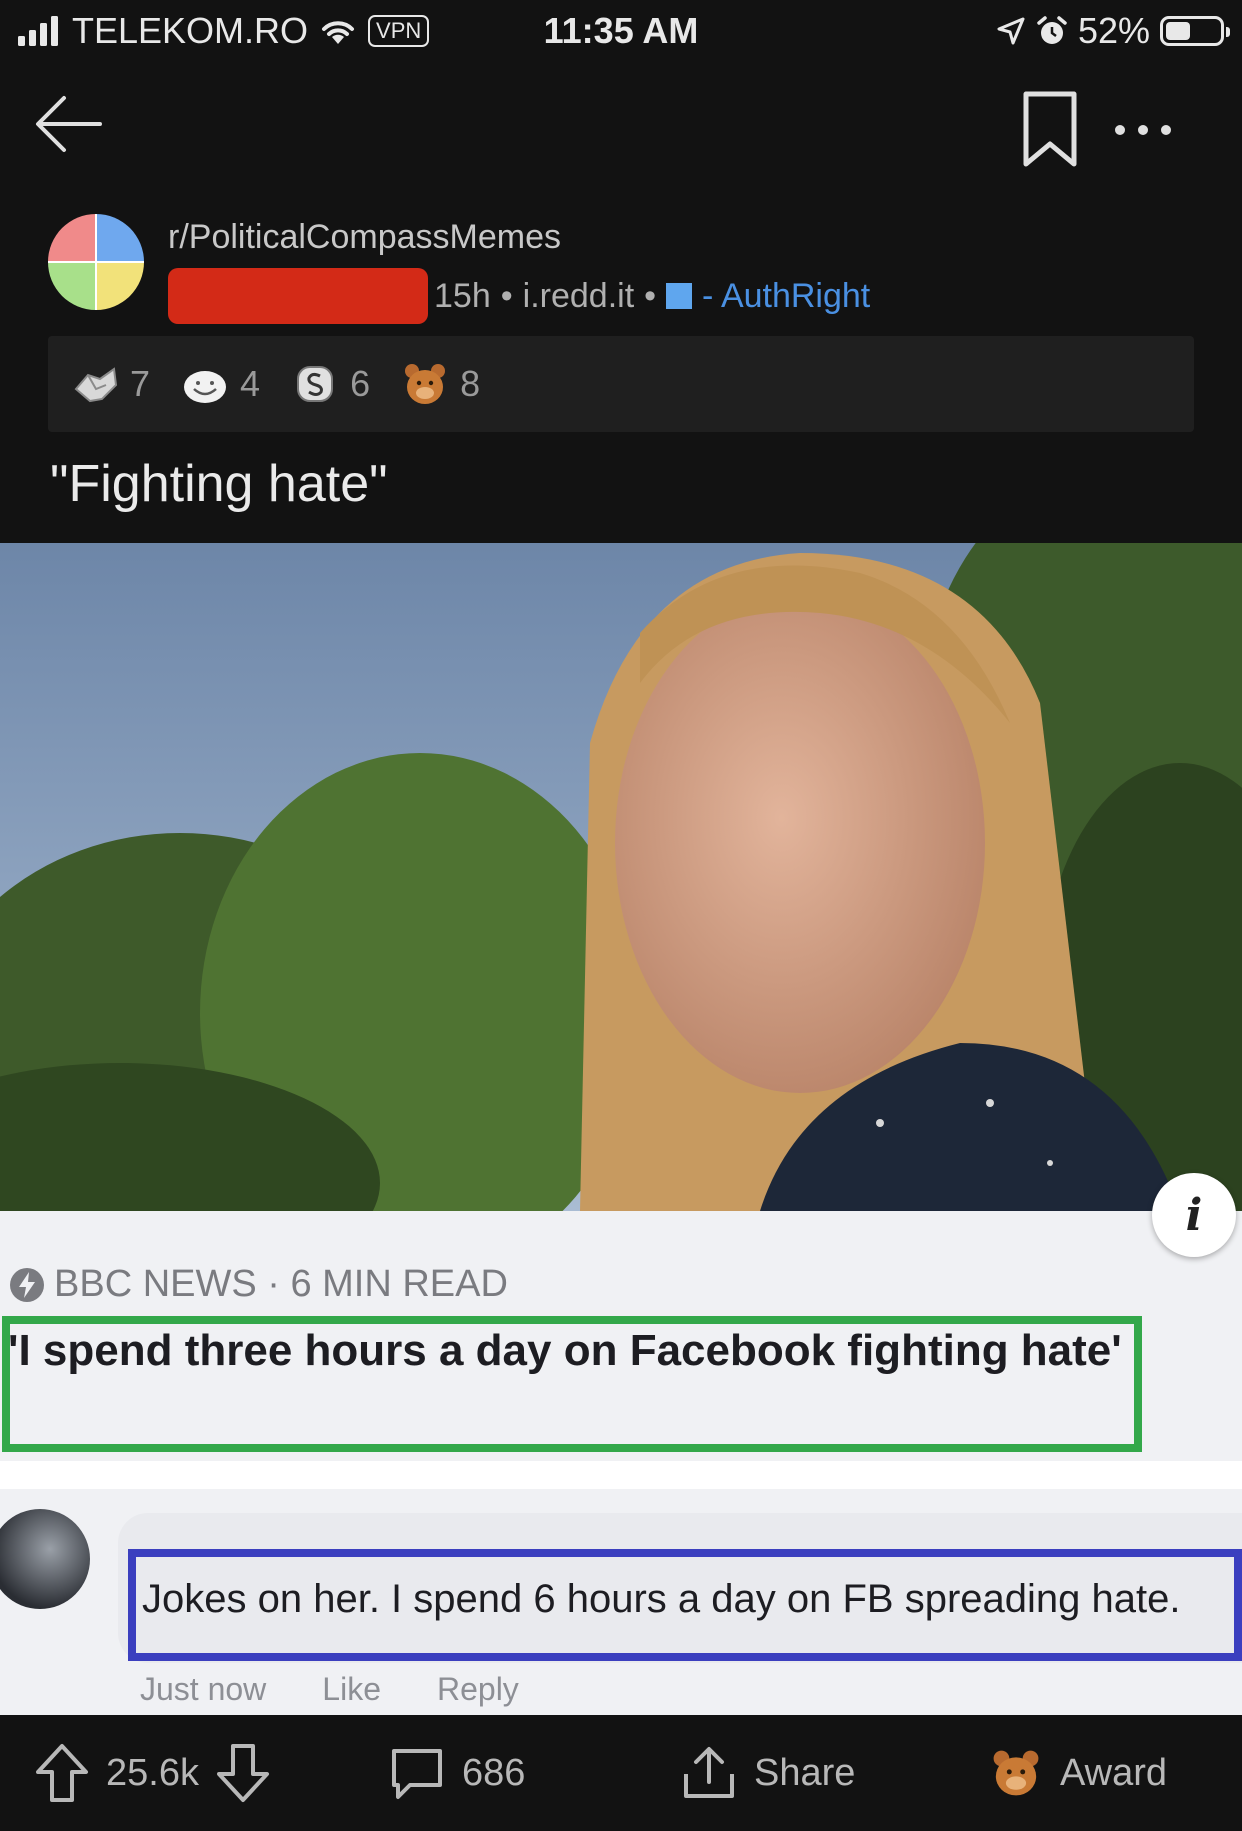  I want to click on comment-icon, so click(417, 1774).